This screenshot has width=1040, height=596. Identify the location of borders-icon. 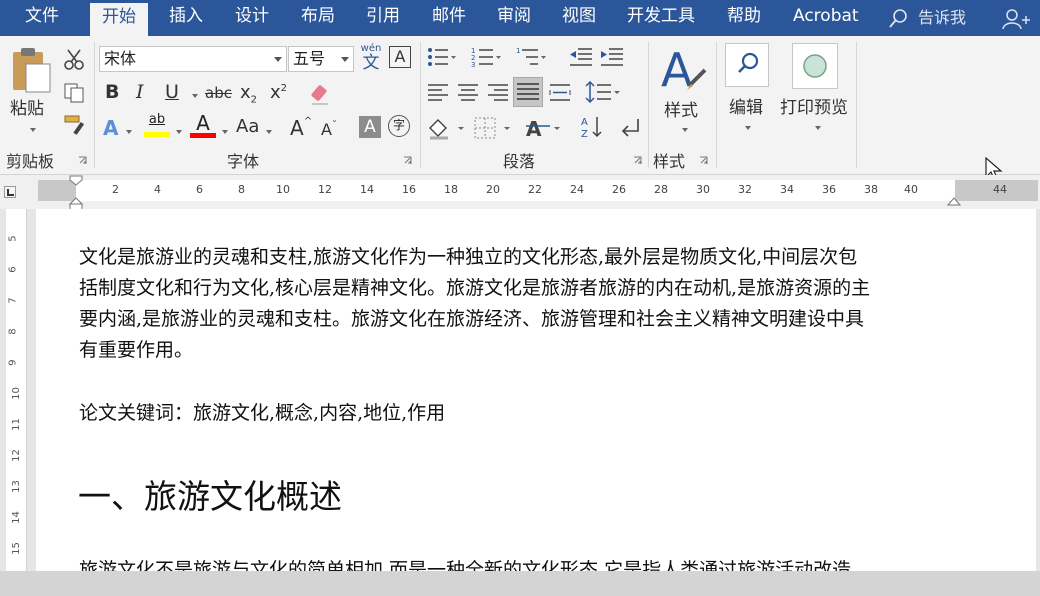
(492, 128).